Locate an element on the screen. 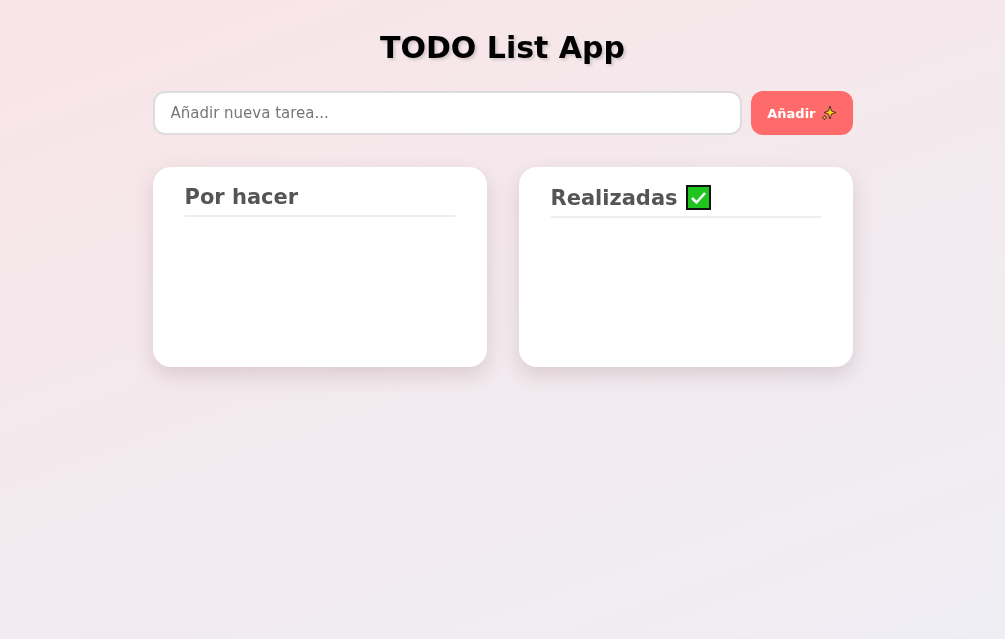  app-title: TODO List App is located at coordinates (502, 47).